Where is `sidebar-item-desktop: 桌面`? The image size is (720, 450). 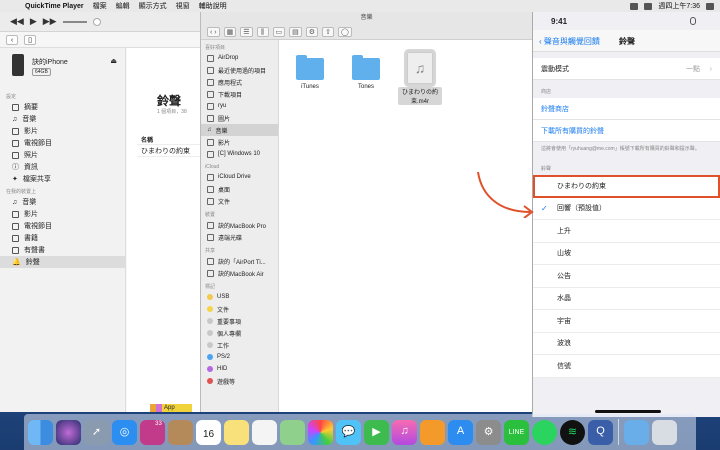 sidebar-item-desktop: 桌面 is located at coordinates (239, 189).